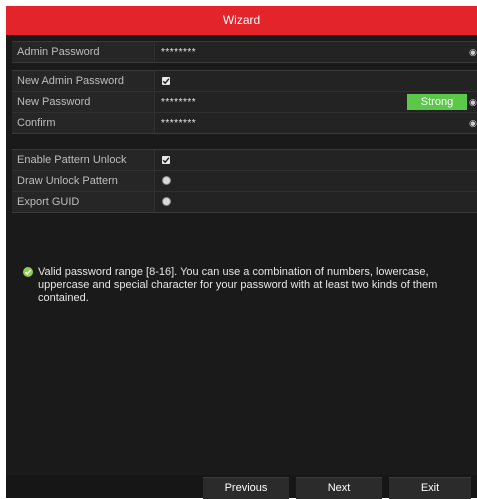  I want to click on new-admin-password-row: New Admin Password, so click(244, 81).